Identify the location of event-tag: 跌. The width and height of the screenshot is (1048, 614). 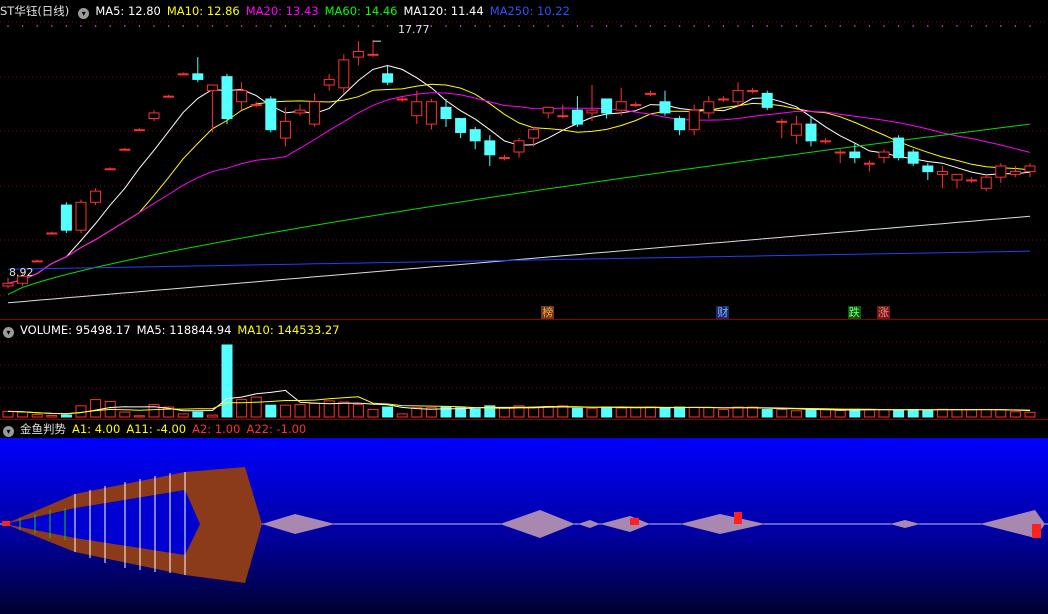
(854, 312).